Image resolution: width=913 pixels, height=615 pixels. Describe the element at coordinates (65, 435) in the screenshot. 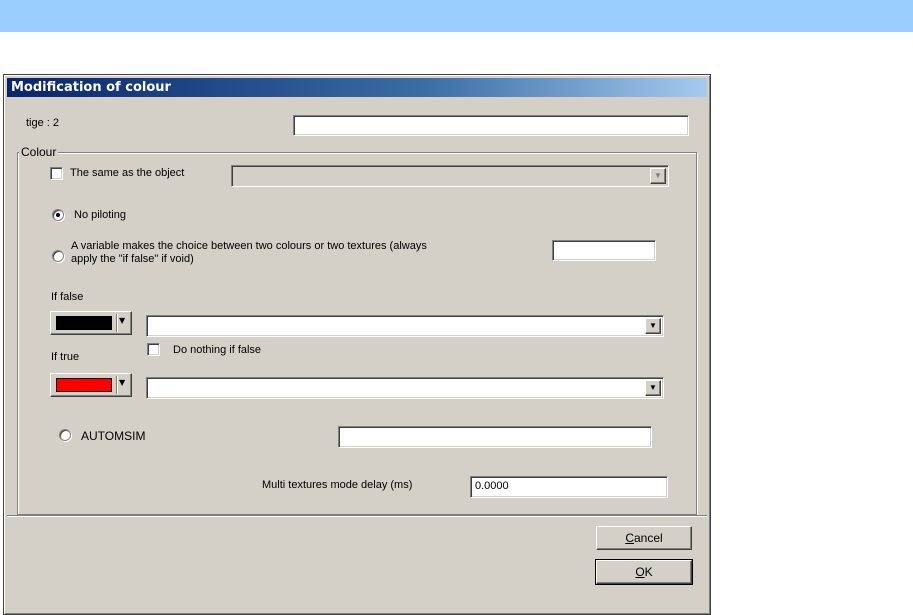

I see `automsim-radio` at that location.